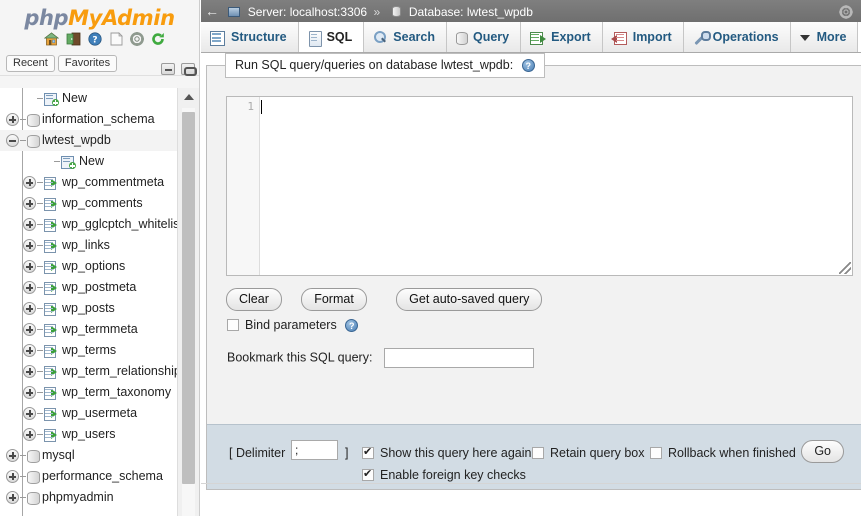 The height and width of the screenshot is (516, 861). What do you see at coordinates (643, 37) in the screenshot?
I see `tab-import: Import` at bounding box center [643, 37].